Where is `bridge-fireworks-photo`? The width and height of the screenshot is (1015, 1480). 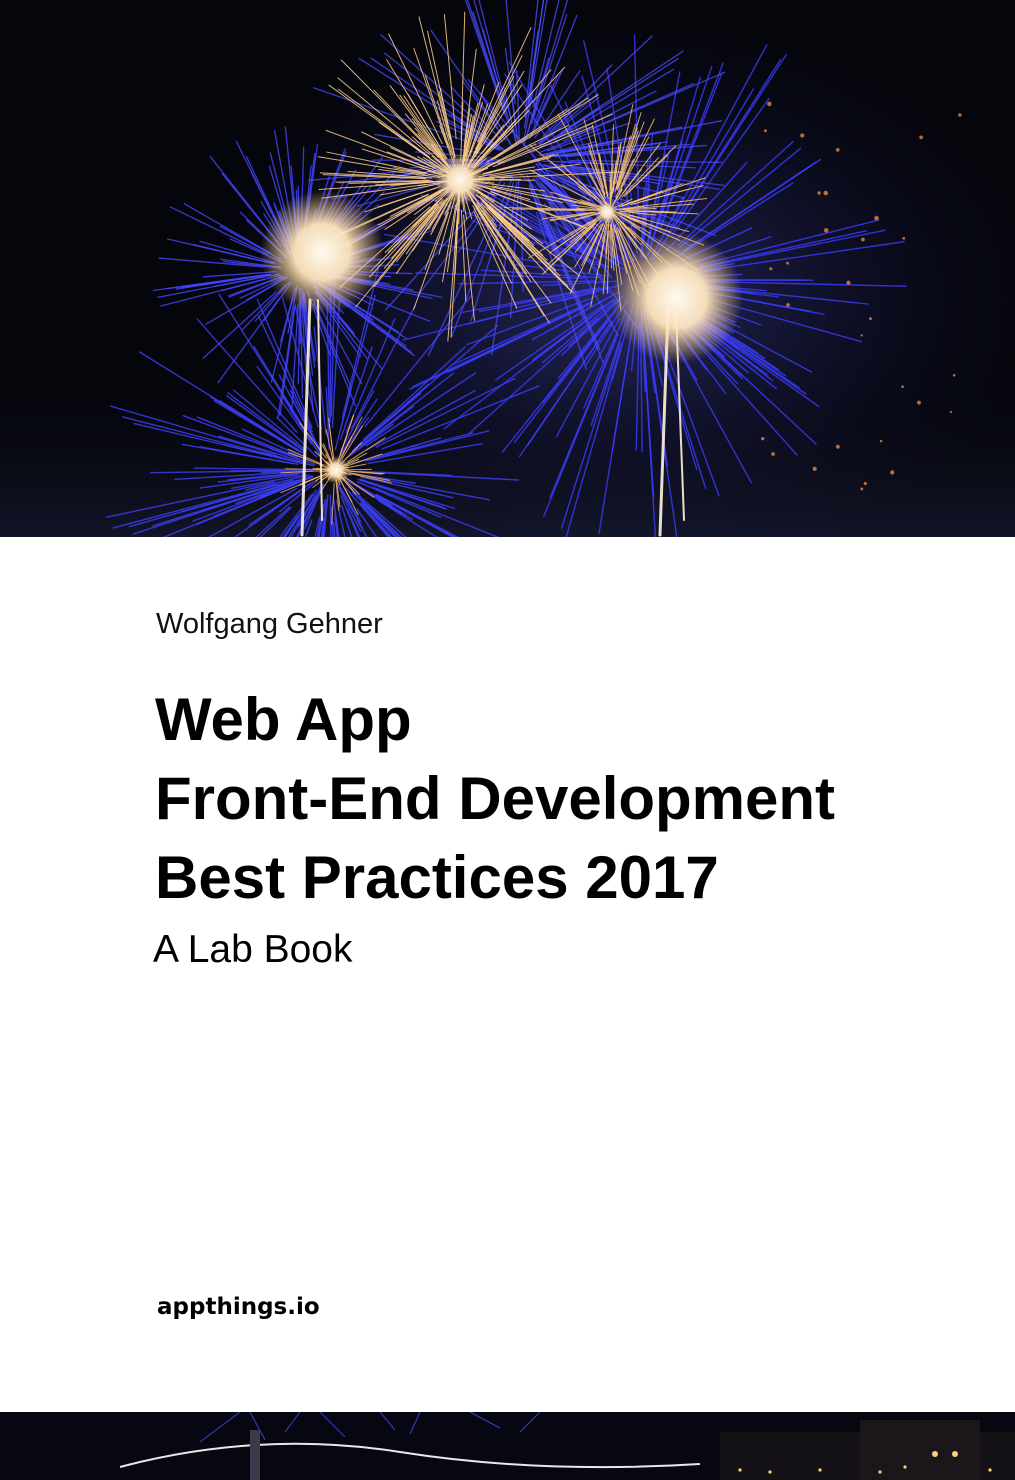
bridge-fireworks-photo is located at coordinates (507, 1446).